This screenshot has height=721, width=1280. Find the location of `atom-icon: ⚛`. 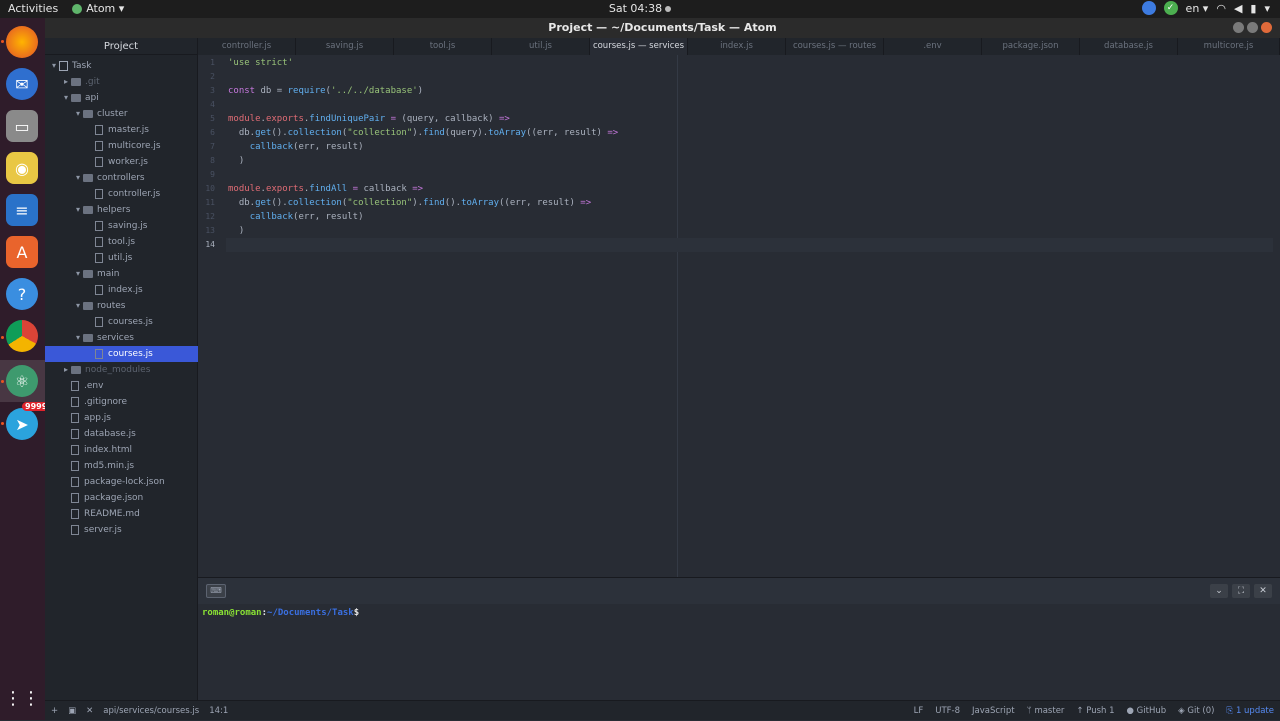

atom-icon: ⚛ is located at coordinates (22, 381).